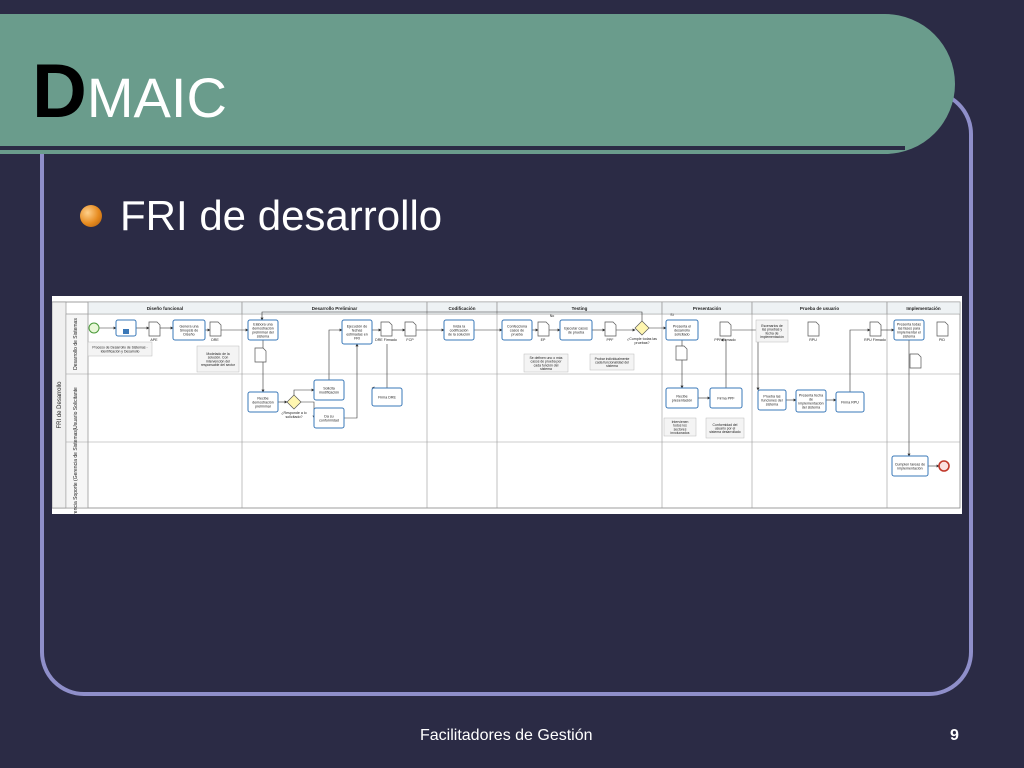 The image size is (1024, 768). What do you see at coordinates (820, 308) in the screenshot?
I see `phase-label: Prueba de usuario` at bounding box center [820, 308].